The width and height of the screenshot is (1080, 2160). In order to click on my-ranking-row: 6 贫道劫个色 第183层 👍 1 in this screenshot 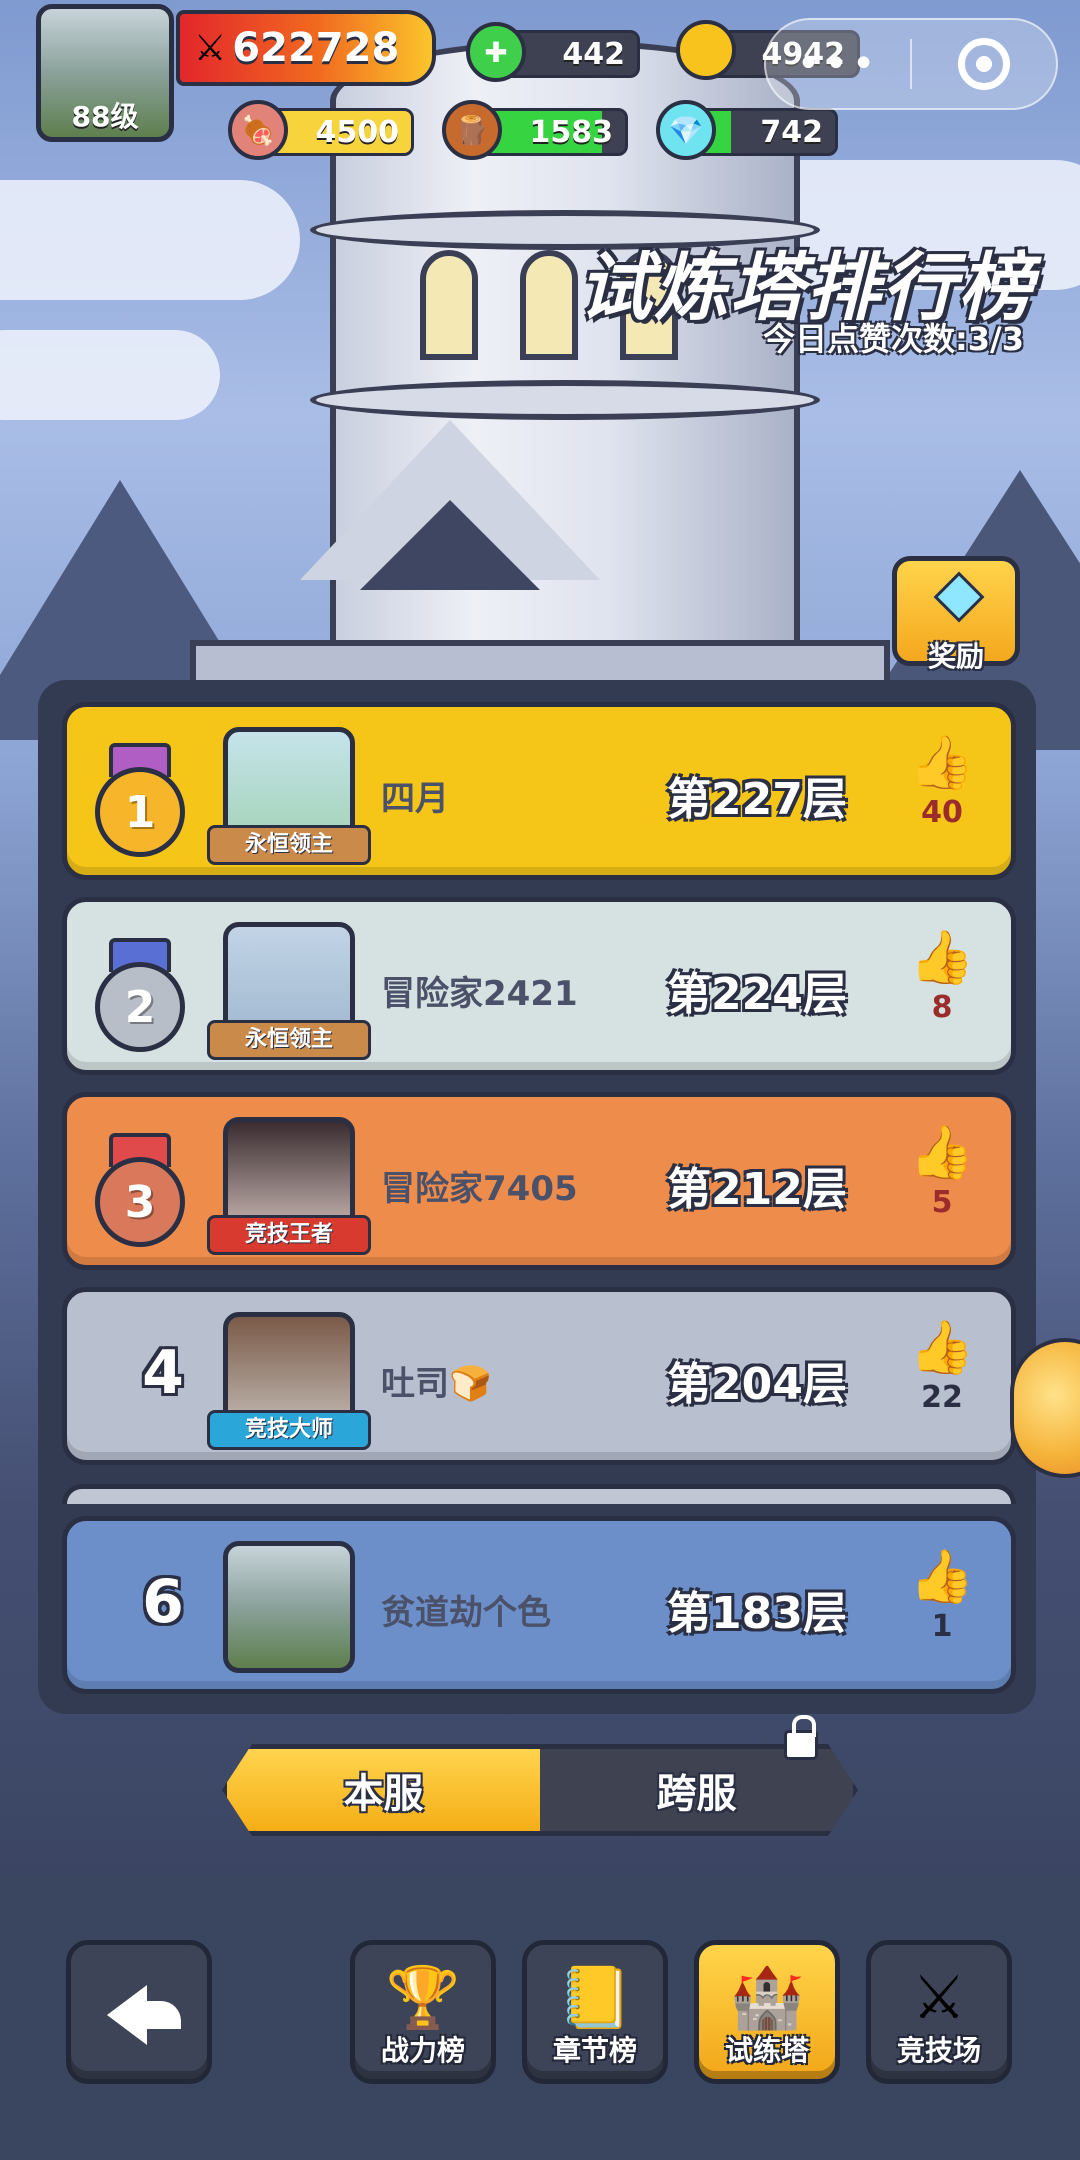, I will do `click(539, 1605)`.